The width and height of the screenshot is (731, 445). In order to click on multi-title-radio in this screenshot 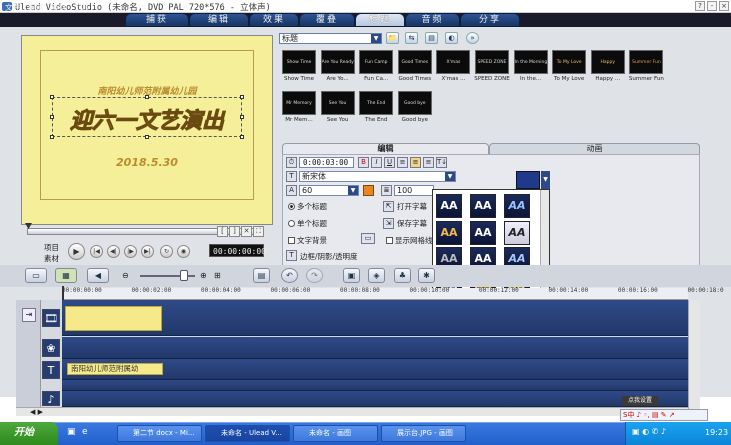, I will do `click(291, 206)`.